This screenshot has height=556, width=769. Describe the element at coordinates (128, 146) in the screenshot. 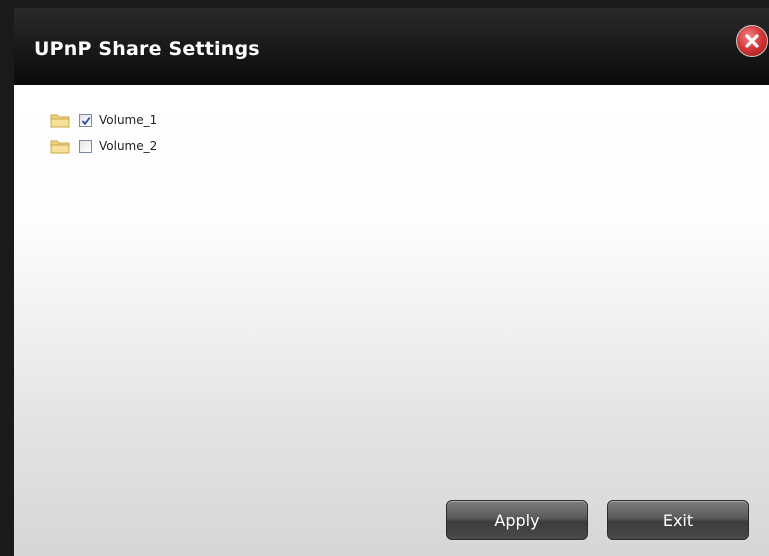

I see `volume-2-label: Volume_2` at that location.